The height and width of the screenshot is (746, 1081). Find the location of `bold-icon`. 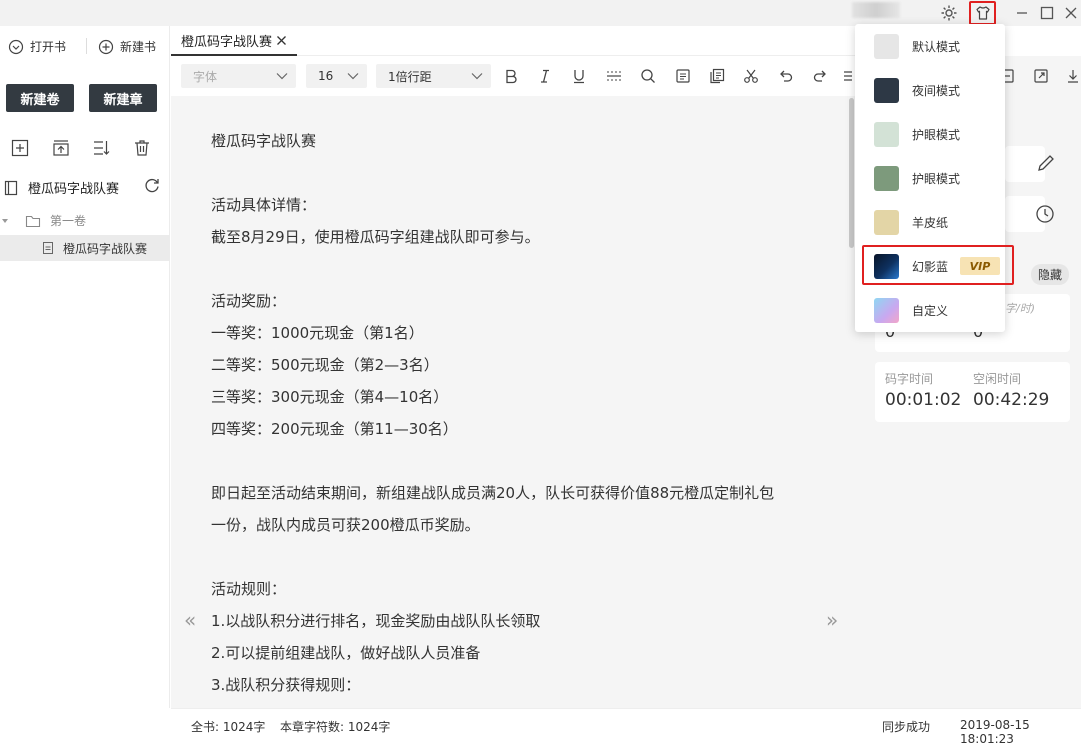

bold-icon is located at coordinates (511, 76).